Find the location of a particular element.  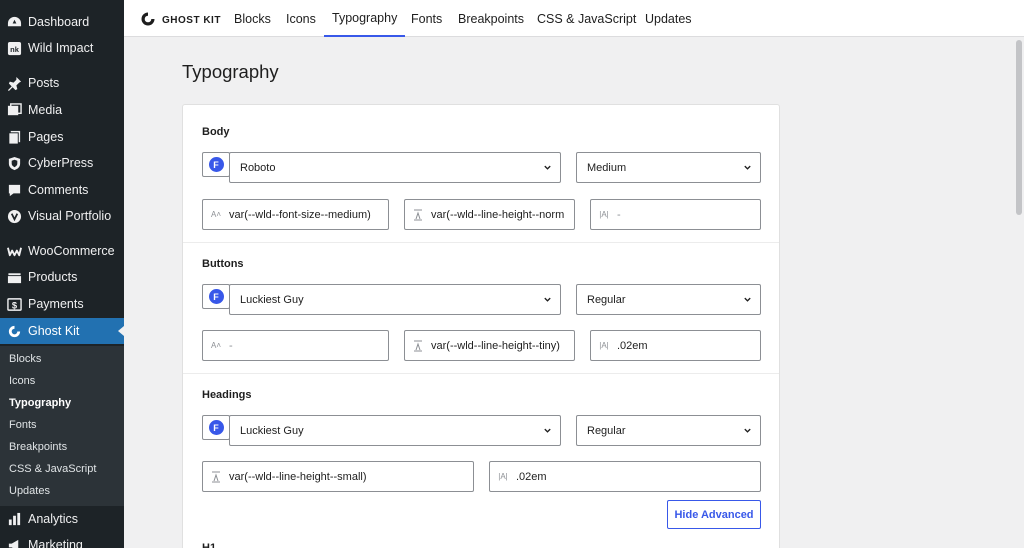

sidebar-item-pages: Pages is located at coordinates (62, 137).